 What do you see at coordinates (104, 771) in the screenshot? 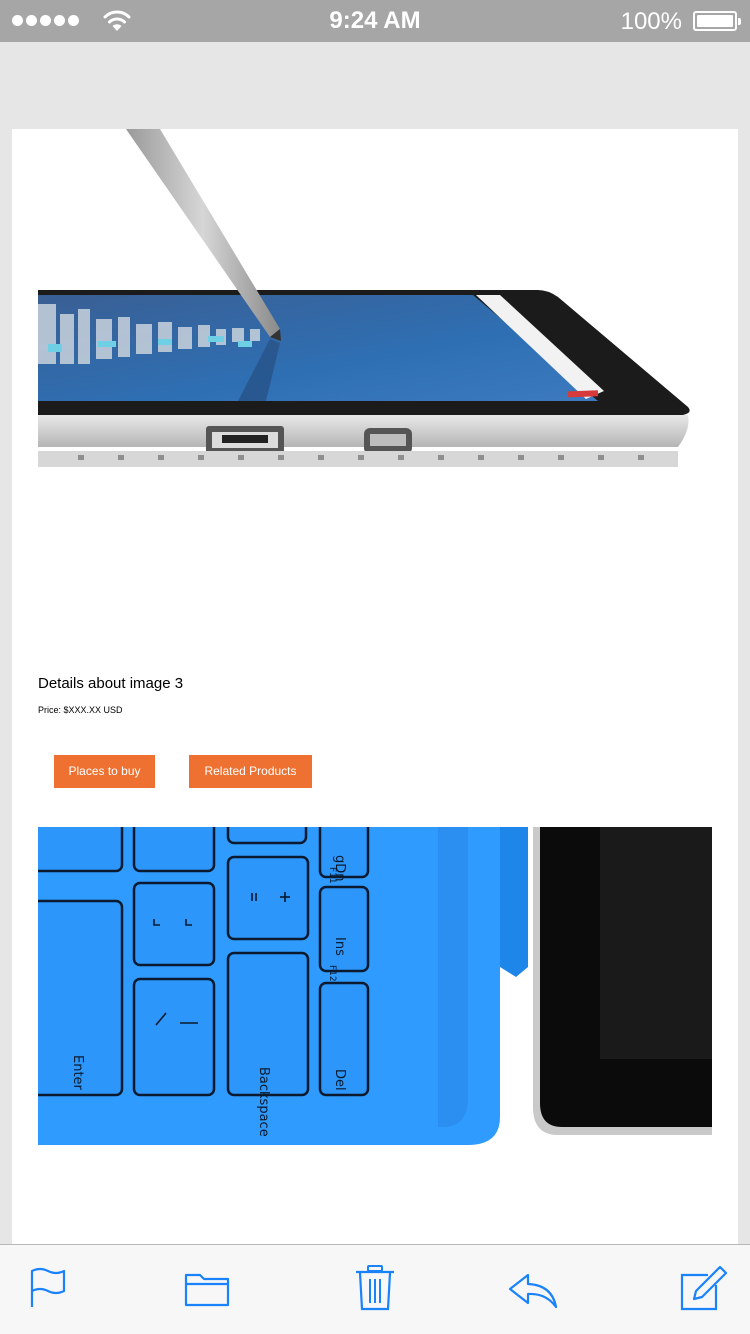
I see `places-to-buy-button: Places to buy` at bounding box center [104, 771].